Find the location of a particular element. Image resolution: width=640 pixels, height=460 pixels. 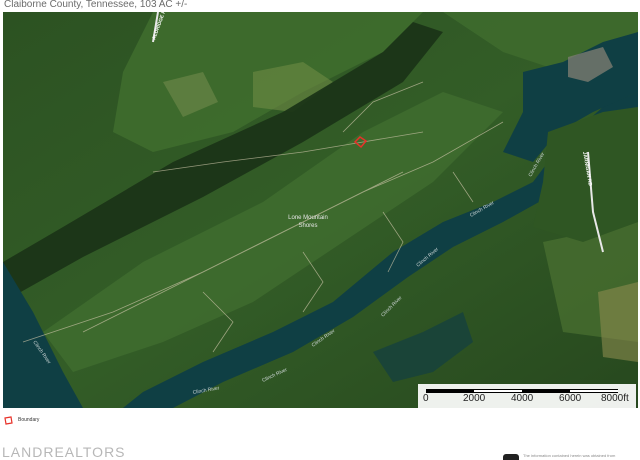

field-patch is located at coordinates (618, 322).